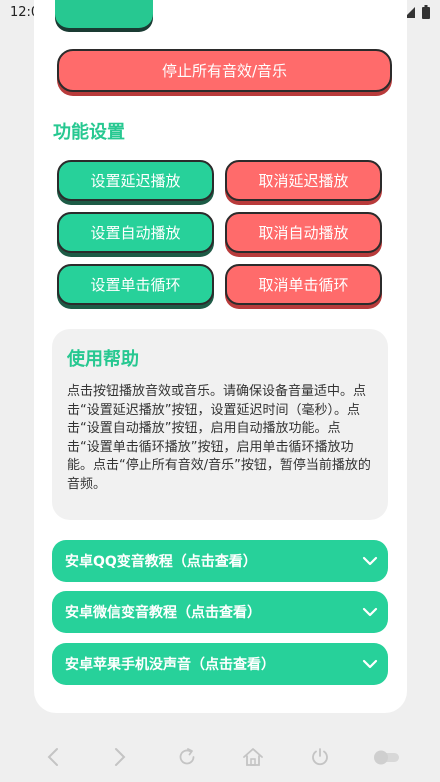 This screenshot has height=782, width=440. What do you see at coordinates (104, 14) in the screenshot?
I see `partial-top-button` at bounding box center [104, 14].